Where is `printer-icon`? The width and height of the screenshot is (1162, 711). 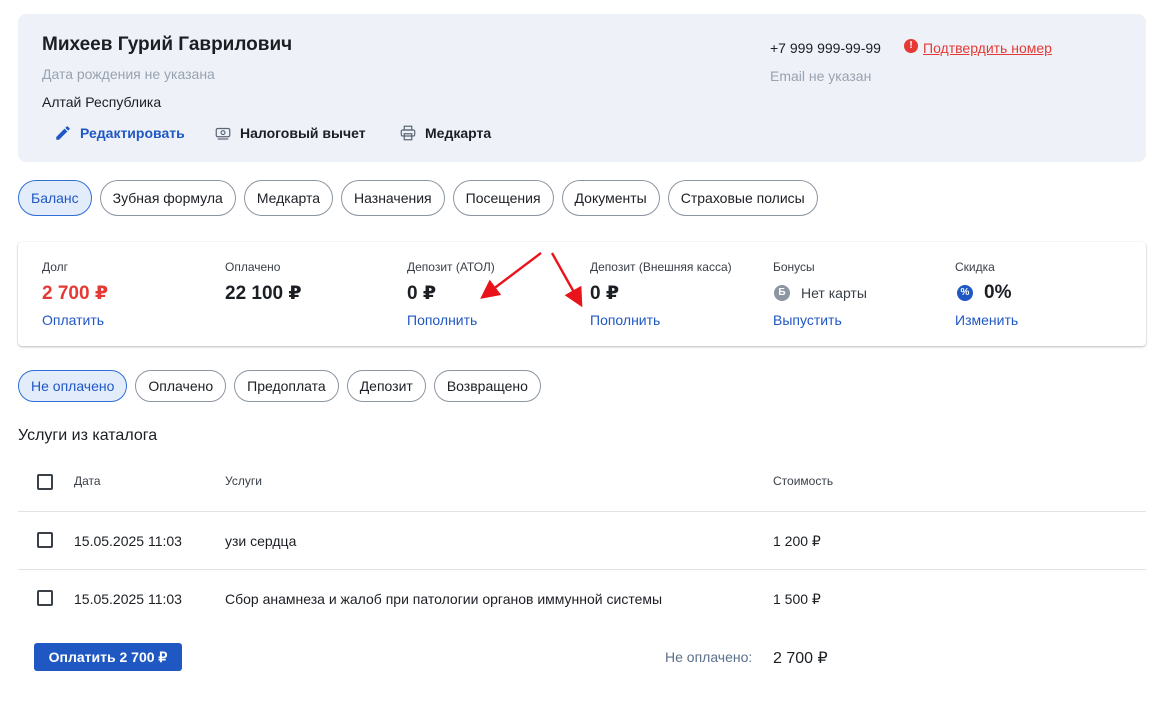 printer-icon is located at coordinates (408, 133).